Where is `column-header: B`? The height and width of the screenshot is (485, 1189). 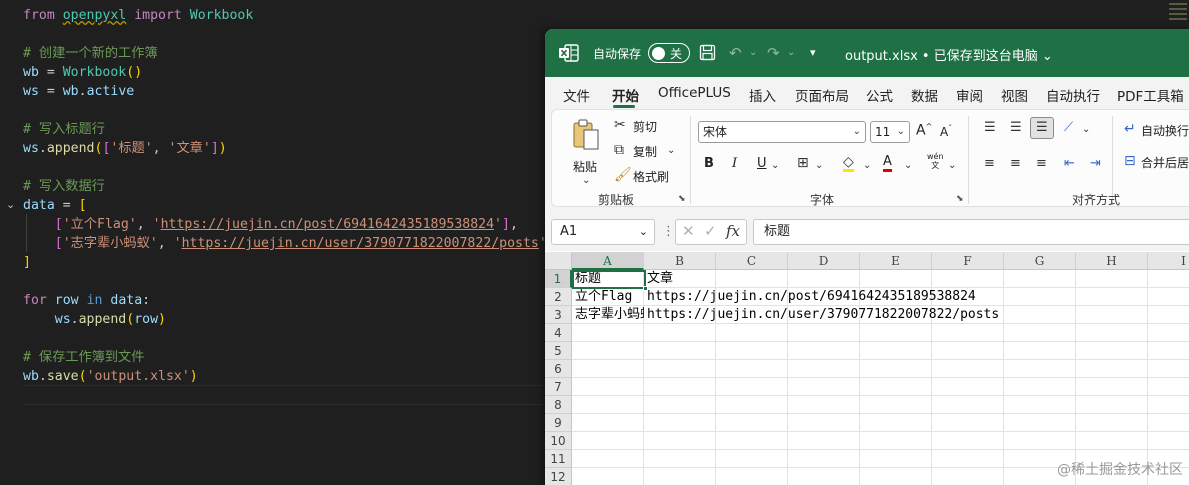 column-header: B is located at coordinates (680, 261).